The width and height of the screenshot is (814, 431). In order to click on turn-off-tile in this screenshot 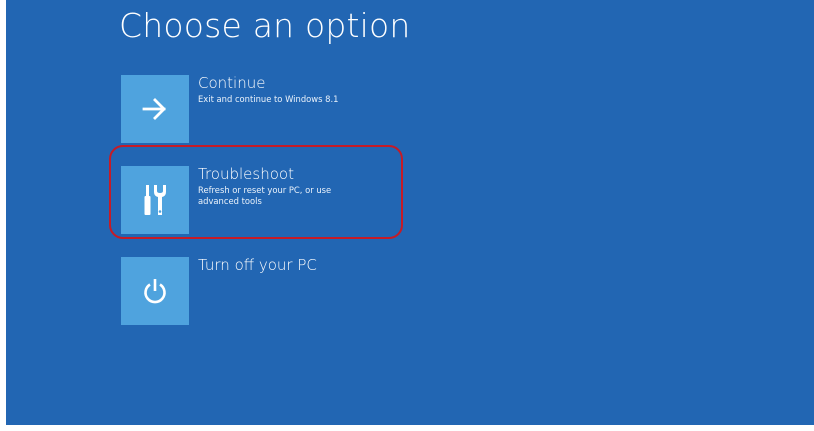, I will do `click(155, 291)`.